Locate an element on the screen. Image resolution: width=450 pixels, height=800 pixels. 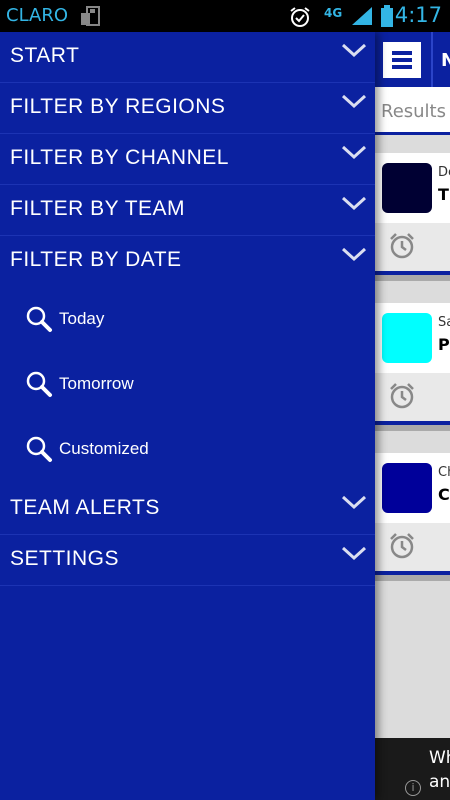
ad-banner: Wh an i is located at coordinates (412, 769).